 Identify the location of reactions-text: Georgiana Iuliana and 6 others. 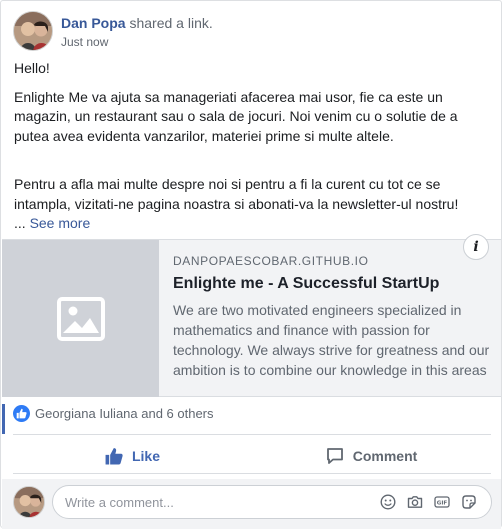
(124, 413).